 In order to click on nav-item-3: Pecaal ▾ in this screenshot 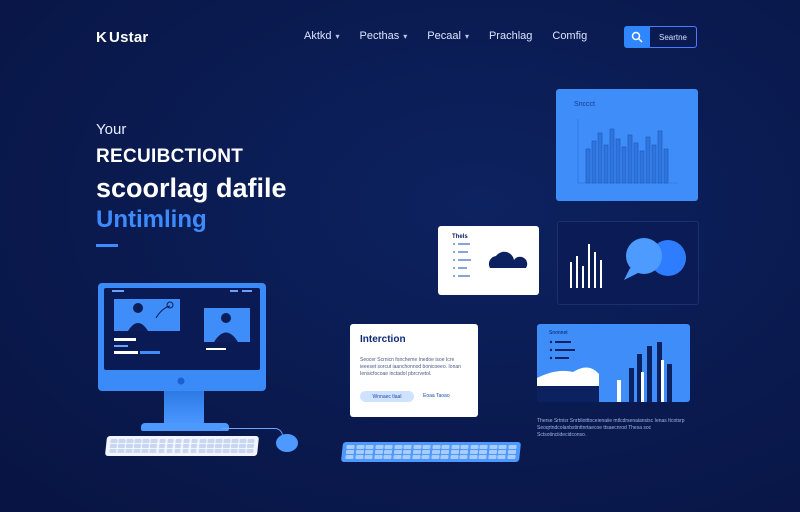, I will do `click(448, 36)`.